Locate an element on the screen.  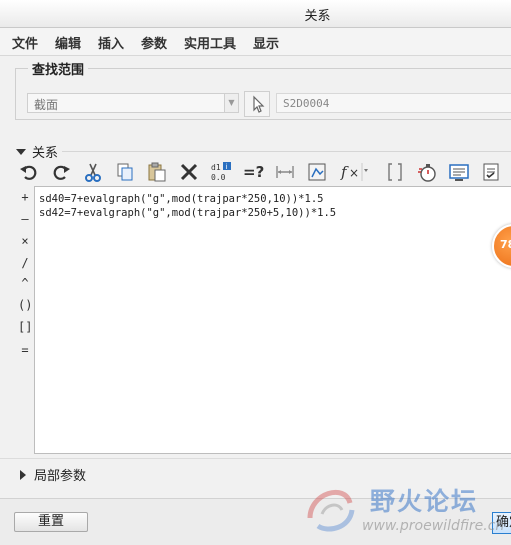
svg-text: 0.0 is located at coordinates (218, 177).